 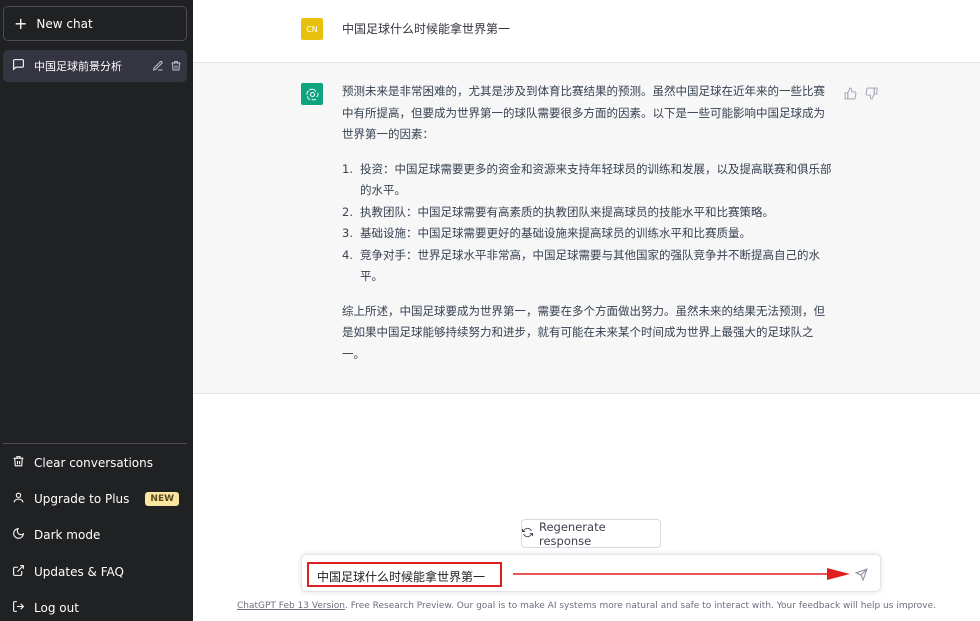 I want to click on plus-icon: +, so click(x=21, y=23).